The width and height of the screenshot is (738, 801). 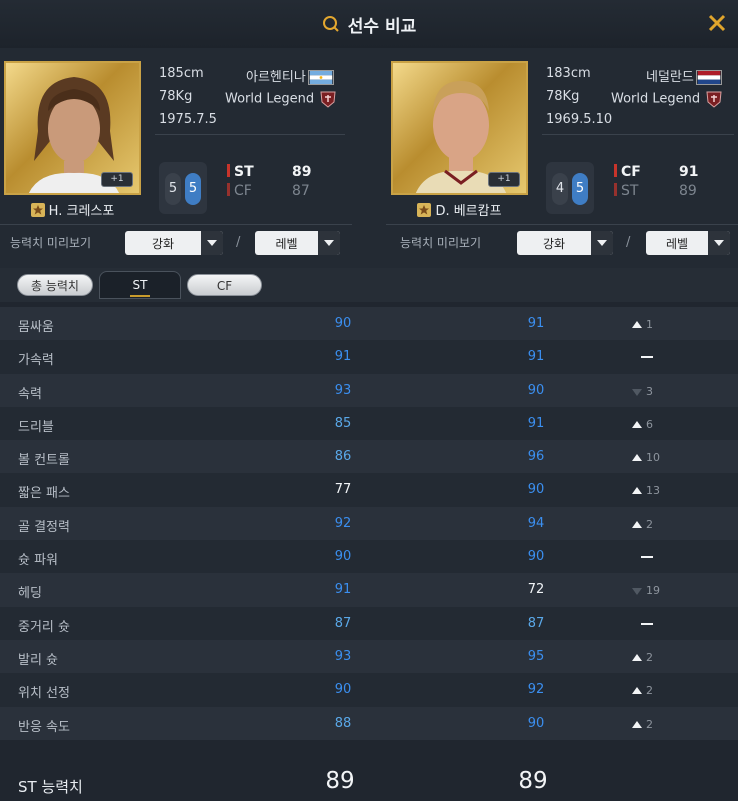 I want to click on stat-name: 볼 컨트롤, so click(x=44, y=461).